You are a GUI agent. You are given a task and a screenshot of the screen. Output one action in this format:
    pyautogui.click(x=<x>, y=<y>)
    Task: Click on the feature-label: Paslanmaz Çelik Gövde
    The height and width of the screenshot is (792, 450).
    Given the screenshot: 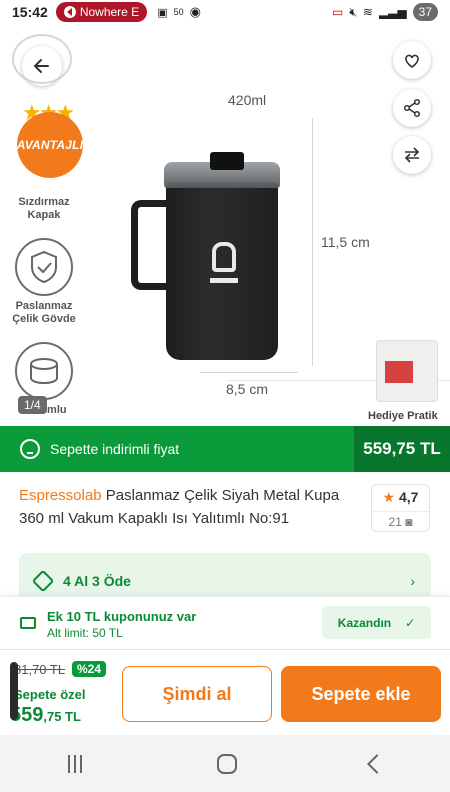 What is the action you would take?
    pyautogui.click(x=44, y=312)
    